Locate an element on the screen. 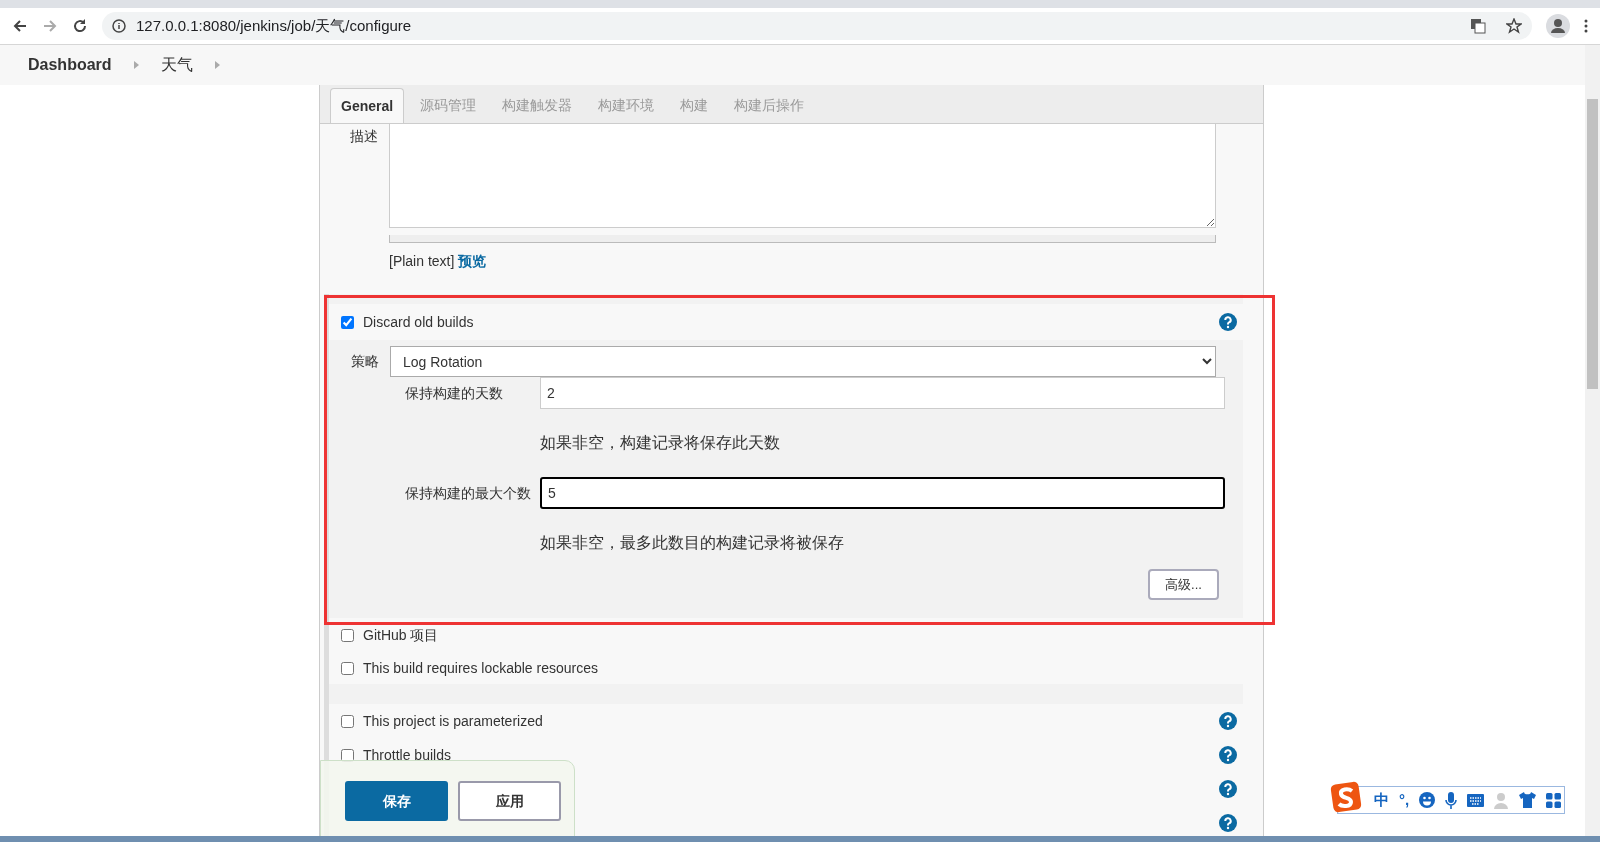 The image size is (1600, 842). punctuation-toggle: °, is located at coordinates (1404, 800).